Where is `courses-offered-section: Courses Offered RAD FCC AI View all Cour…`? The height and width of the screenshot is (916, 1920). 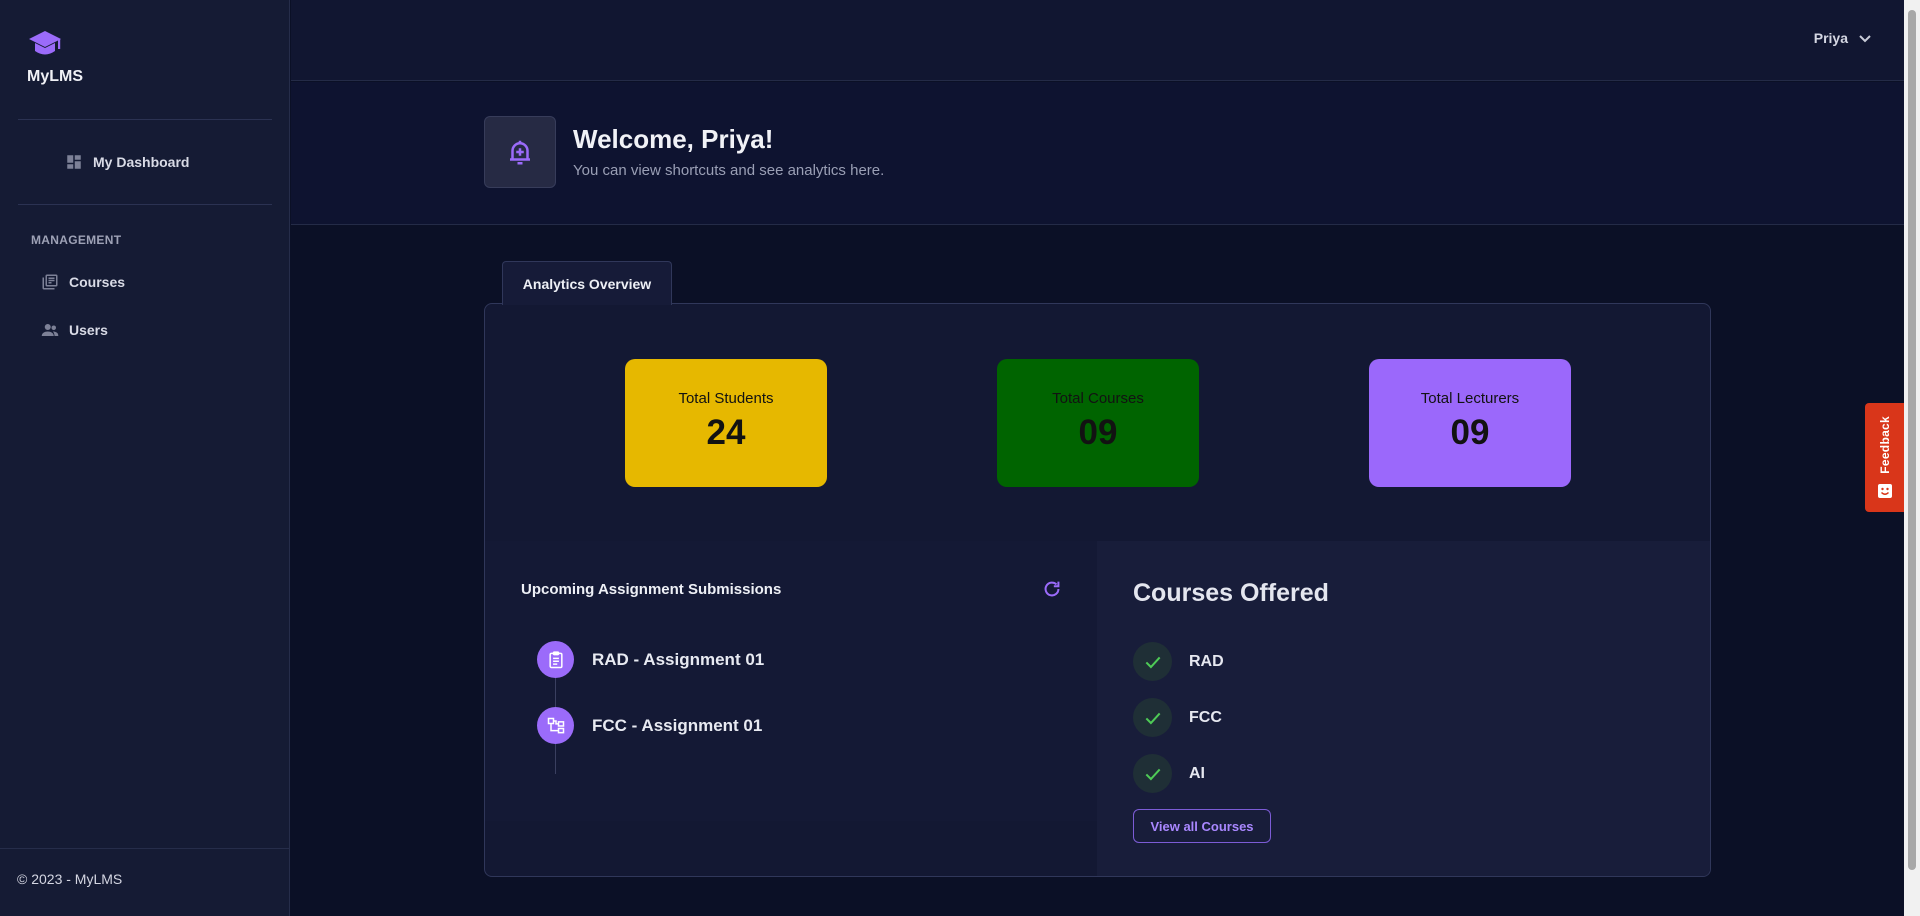
courses-offered-section: Courses Offered RAD FCC AI View all Cour… is located at coordinates (1403, 708).